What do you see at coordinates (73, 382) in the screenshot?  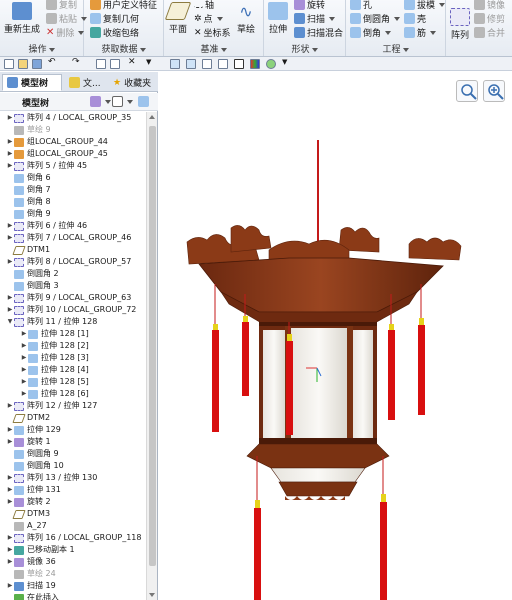 I see `tree-row: ▶ 拉伸 128 [5]` at bounding box center [73, 382].